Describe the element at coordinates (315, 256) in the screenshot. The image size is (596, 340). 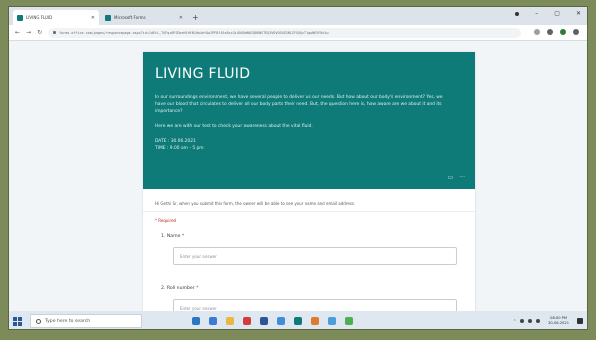
I see `name-input: Enter your answer` at that location.